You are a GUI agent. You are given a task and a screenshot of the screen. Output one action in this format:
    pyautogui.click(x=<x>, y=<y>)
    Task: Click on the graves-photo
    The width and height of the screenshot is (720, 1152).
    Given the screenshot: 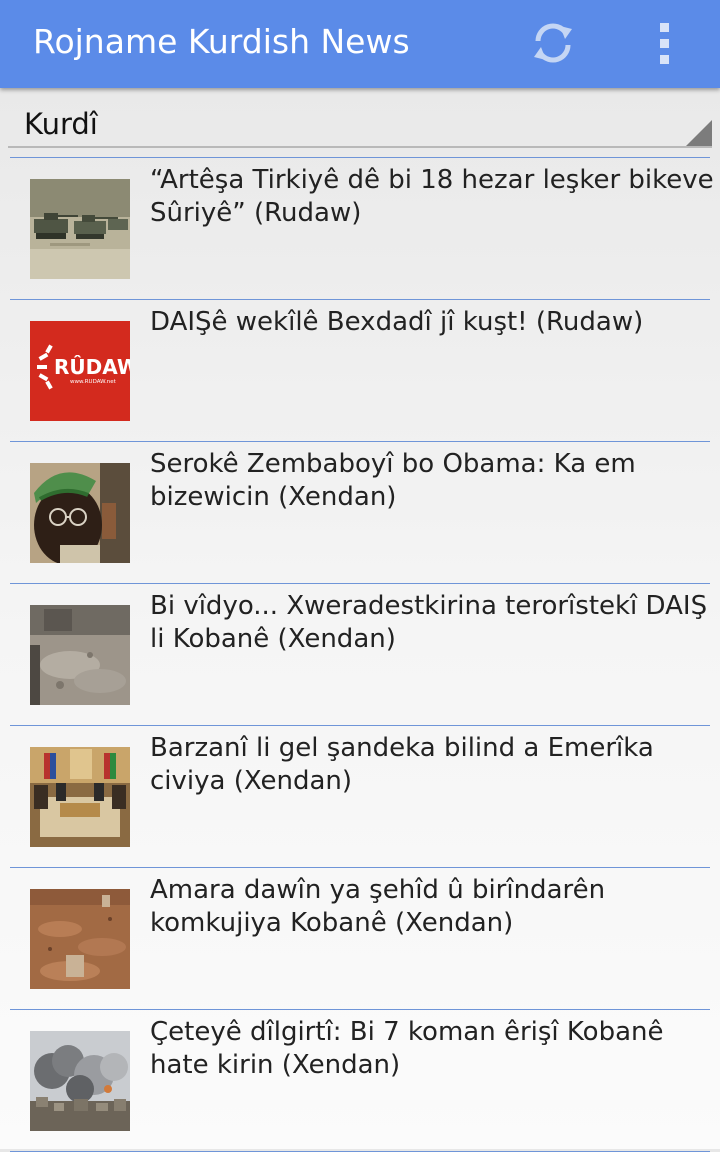 What is the action you would take?
    pyautogui.click(x=80, y=939)
    